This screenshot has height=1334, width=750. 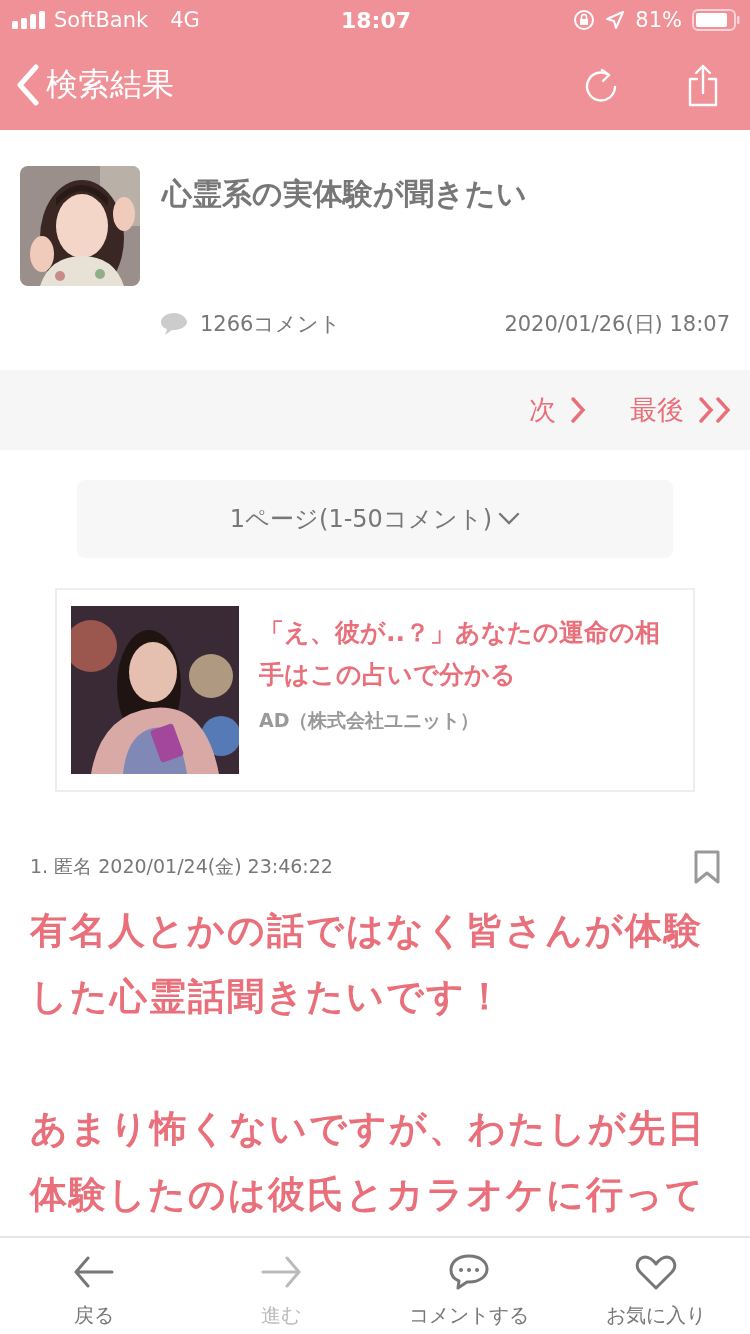 What do you see at coordinates (368, 1162) in the screenshot?
I see `post-text: あまり怖くないですが、わたしが先日体験したのは彼氏とカラオケに行って` at bounding box center [368, 1162].